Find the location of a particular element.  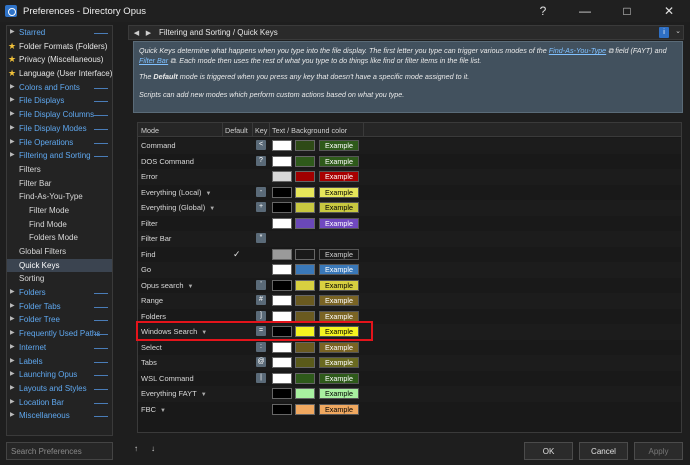

table-row: Filter Example is located at coordinates (409, 224).